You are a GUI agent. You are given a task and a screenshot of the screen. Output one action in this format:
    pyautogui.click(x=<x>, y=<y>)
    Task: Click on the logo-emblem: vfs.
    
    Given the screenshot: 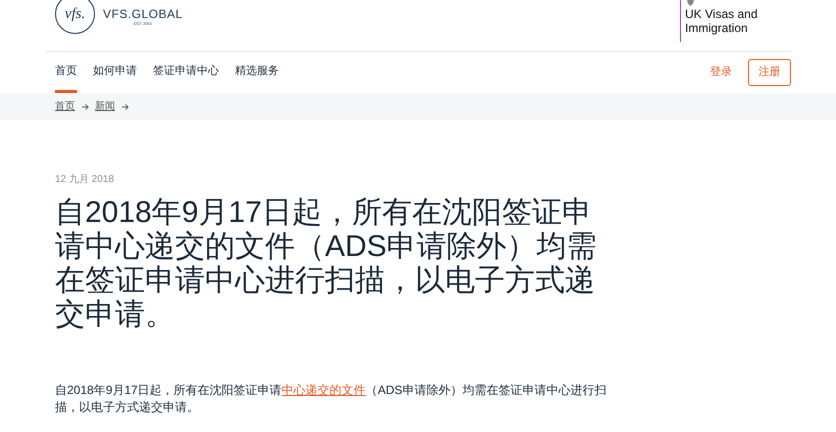 What is the action you would take?
    pyautogui.click(x=75, y=17)
    